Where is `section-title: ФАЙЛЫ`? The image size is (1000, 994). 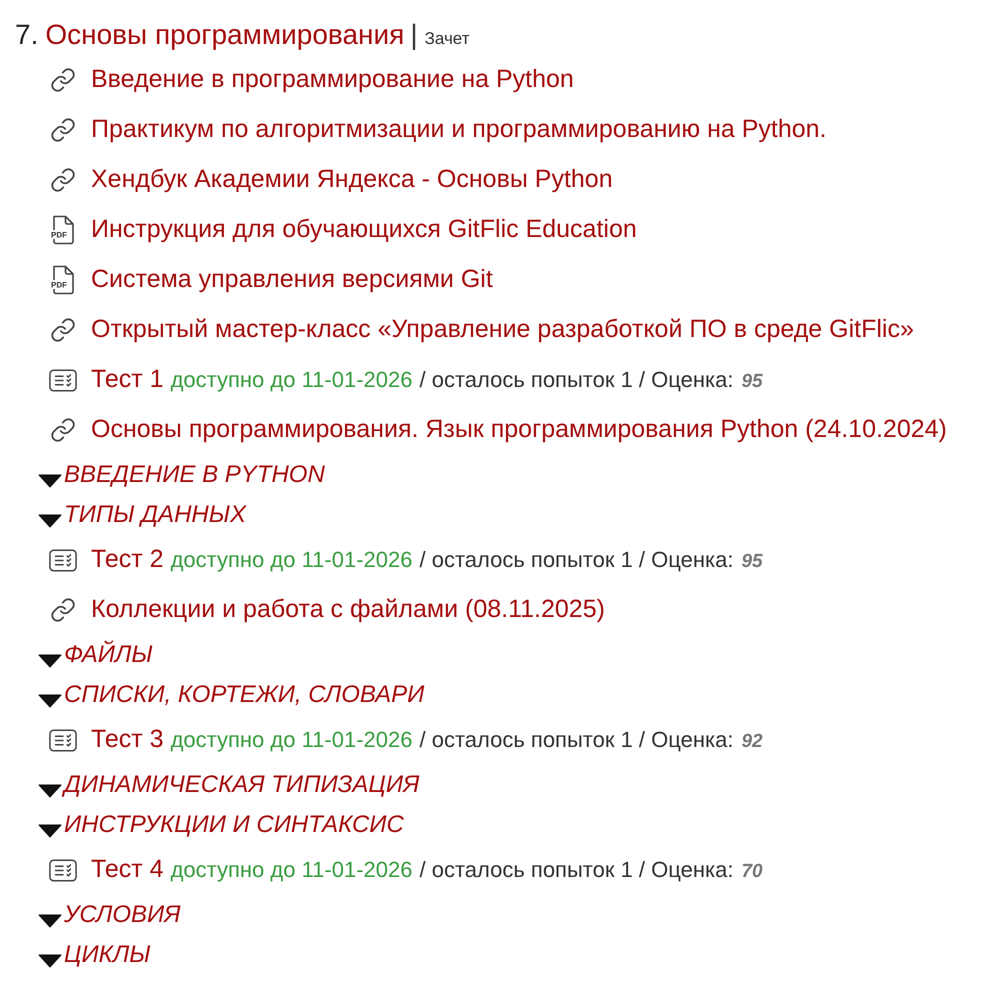
section-title: ФАЙЛЫ is located at coordinates (108, 655).